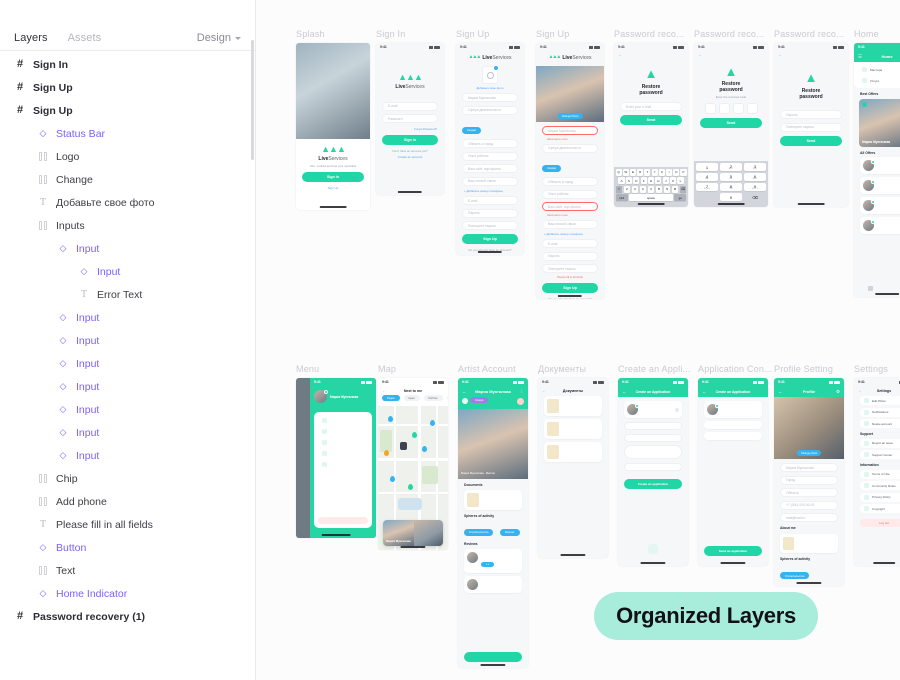  I want to click on sidebar-scrollbar, so click(252, 100).